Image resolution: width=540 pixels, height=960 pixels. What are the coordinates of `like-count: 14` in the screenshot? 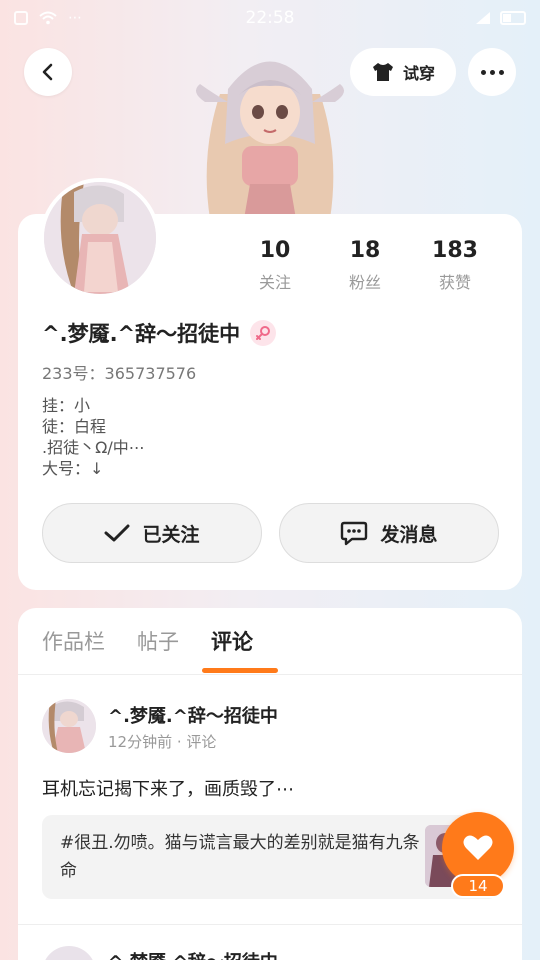 It's located at (478, 886).